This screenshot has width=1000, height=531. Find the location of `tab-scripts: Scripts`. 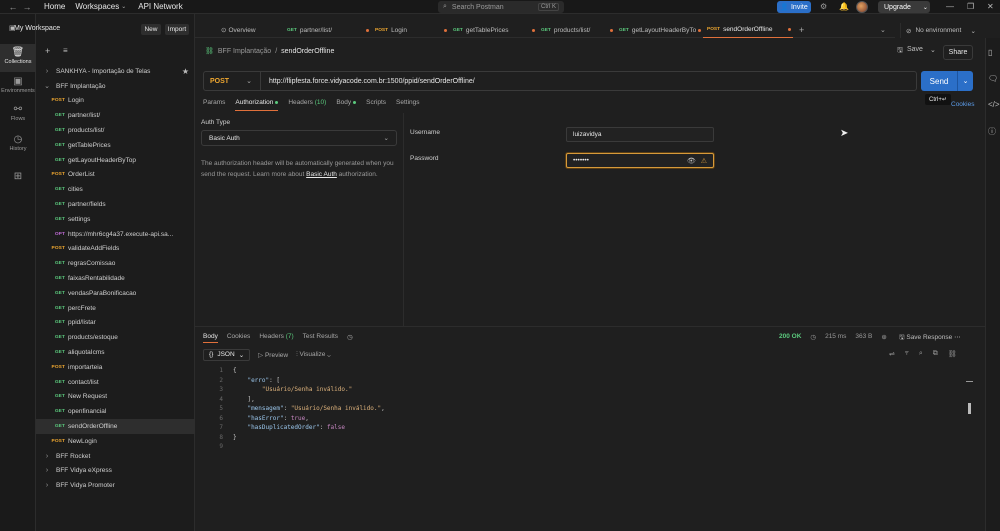

tab-scripts: Scripts is located at coordinates (376, 105).